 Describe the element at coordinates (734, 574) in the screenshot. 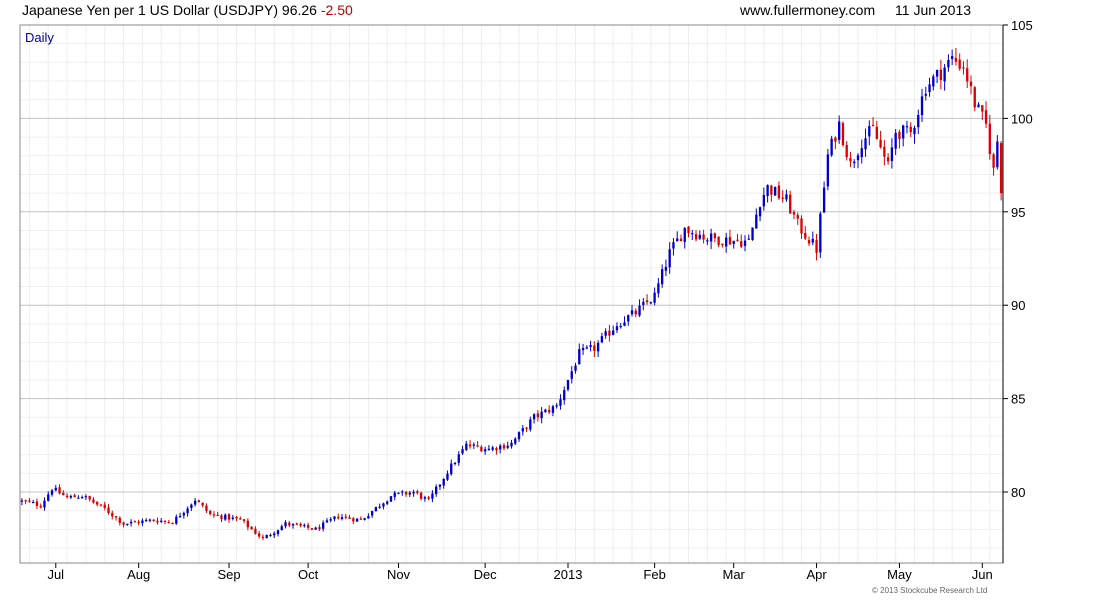

I see `x-tick-label: Mar` at that location.